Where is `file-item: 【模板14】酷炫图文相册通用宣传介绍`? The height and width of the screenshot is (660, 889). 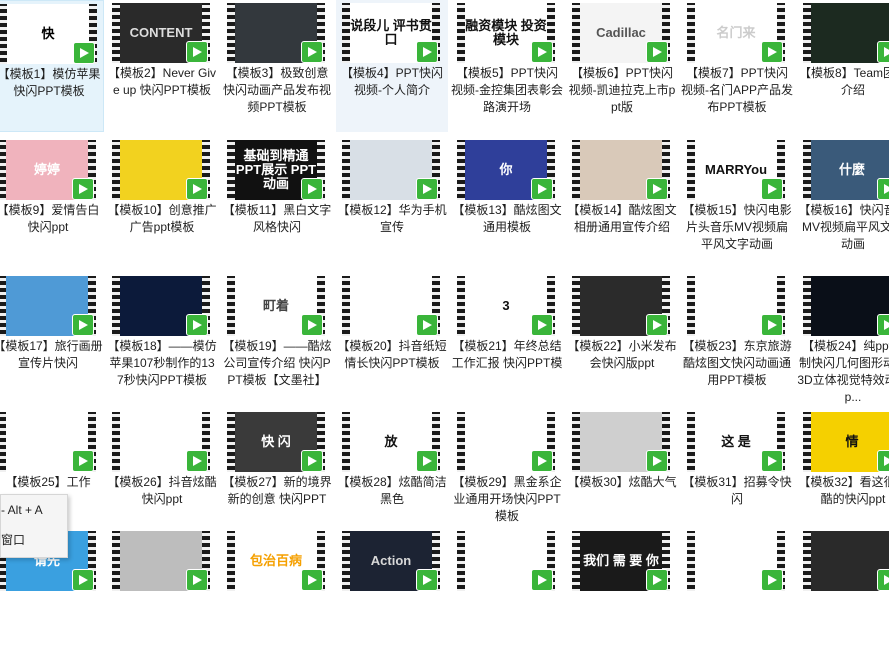
file-item: 【模板14】酷炫图文相册通用宣传介绍 is located at coordinates (622, 203).